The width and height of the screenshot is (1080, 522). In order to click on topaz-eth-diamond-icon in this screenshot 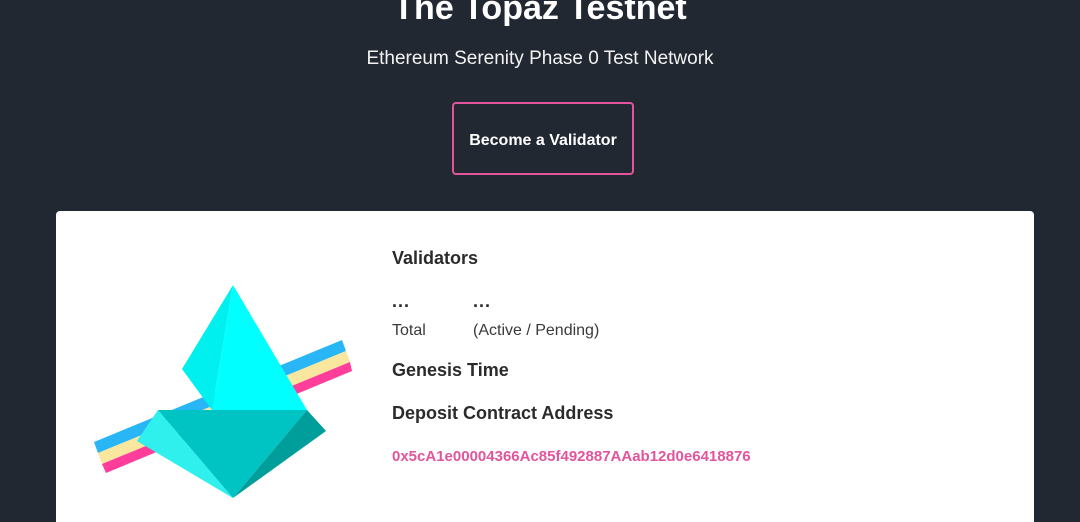, I will do `click(223, 391)`.